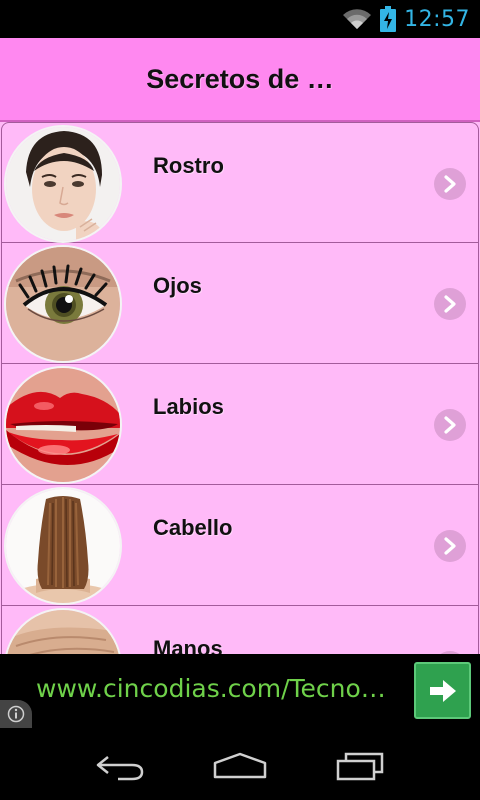  Describe the element at coordinates (442, 690) in the screenshot. I see `arrow-right-icon` at that location.